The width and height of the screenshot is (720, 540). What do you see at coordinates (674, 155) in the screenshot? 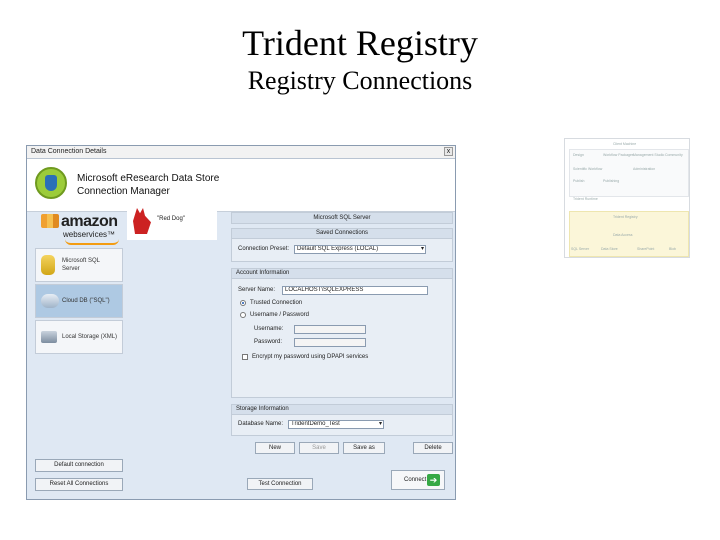
I see `thumb-label: Community` at bounding box center [674, 155].